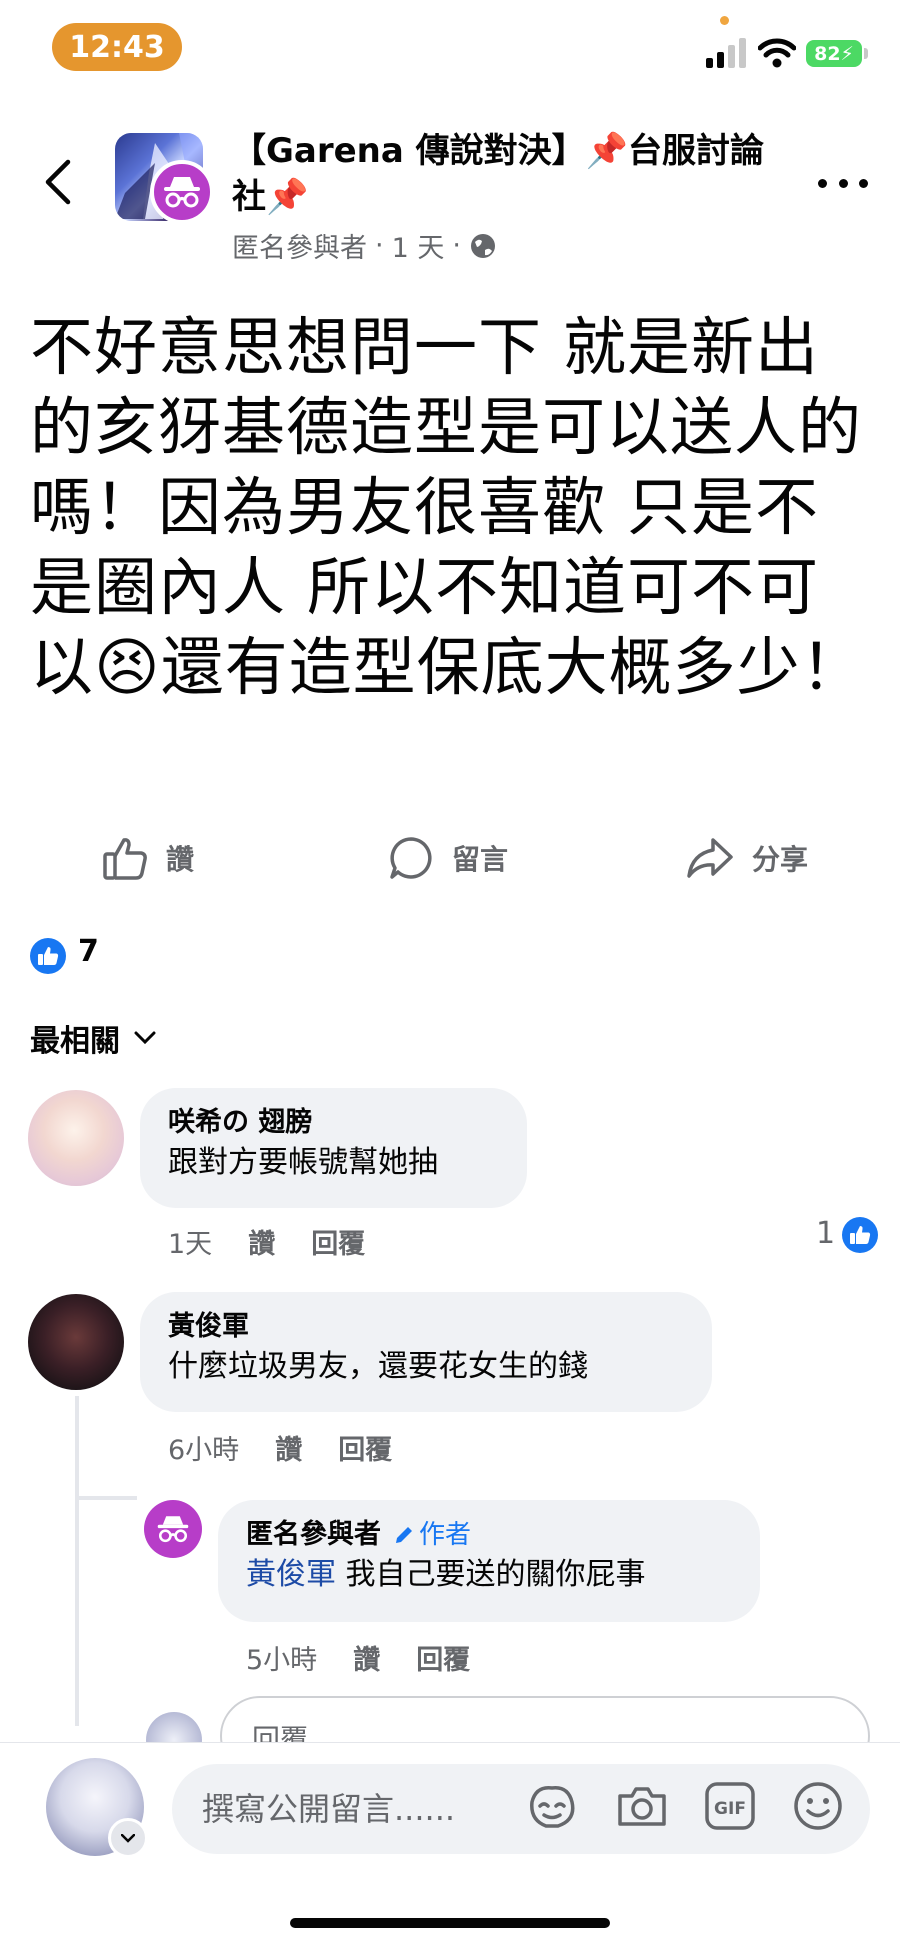 The height and width of the screenshot is (1950, 900). Describe the element at coordinates (480, 859) in the screenshot. I see `comment-label: 留言` at that location.